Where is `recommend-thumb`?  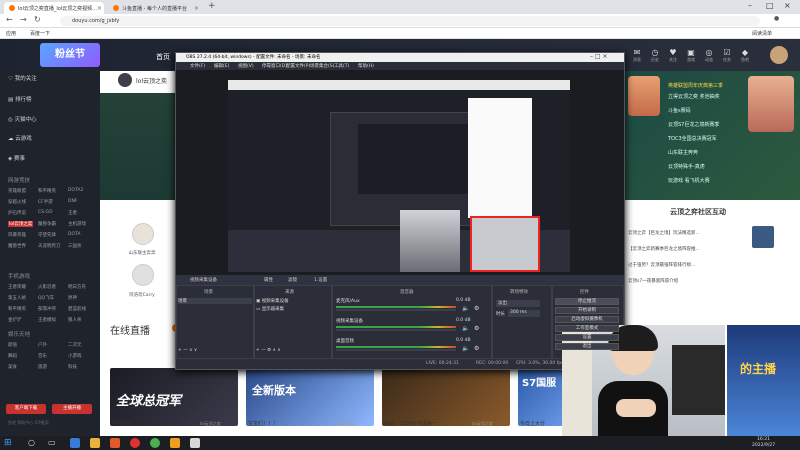
recommend-thumb is located at coordinates (763, 237).